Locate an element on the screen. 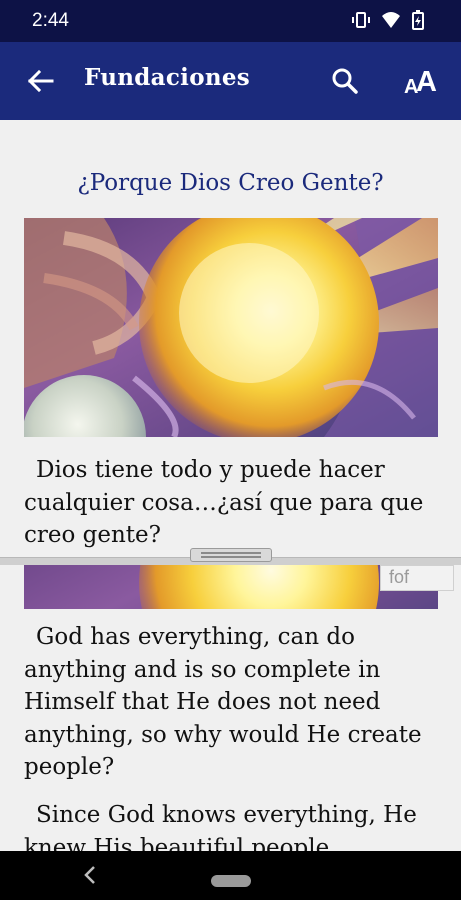 This screenshot has height=900, width=461. search-icon is located at coordinates (345, 81).